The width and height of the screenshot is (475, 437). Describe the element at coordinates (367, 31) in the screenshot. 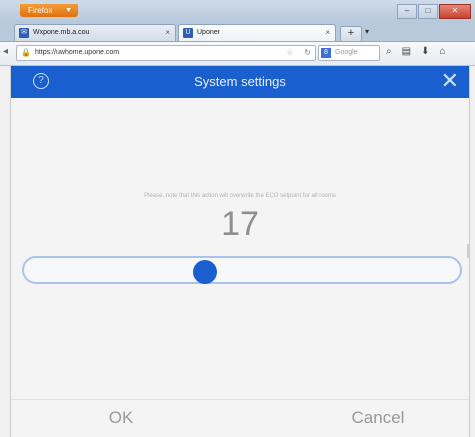

I see `tab-list-chevron-icon: ▾` at that location.